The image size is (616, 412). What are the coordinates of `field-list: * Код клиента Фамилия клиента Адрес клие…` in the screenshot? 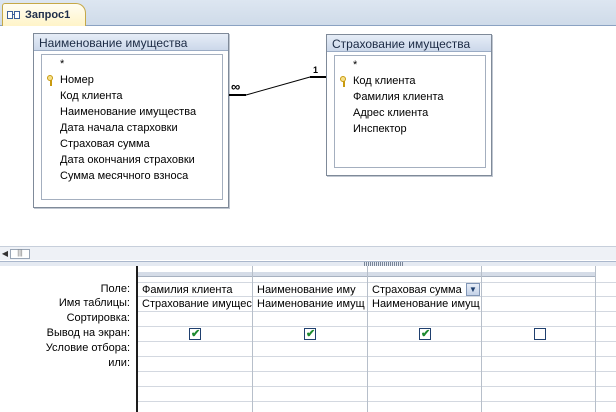 It's located at (410, 111).